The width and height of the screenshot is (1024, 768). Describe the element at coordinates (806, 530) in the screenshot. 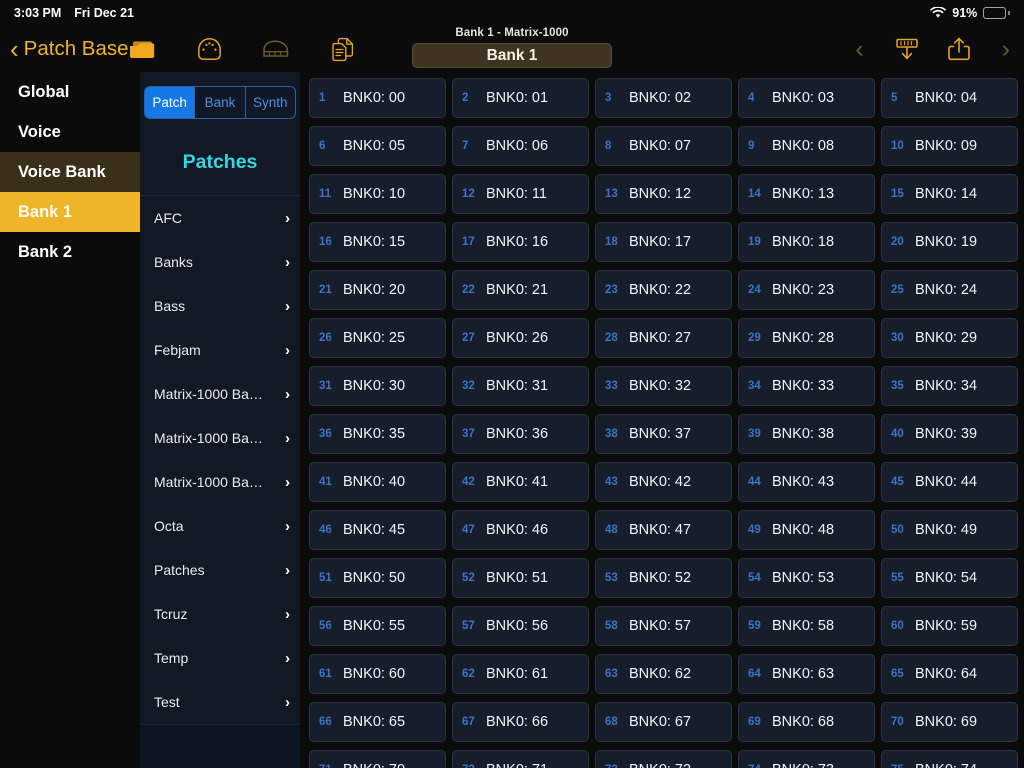

I see `patch-cell: 49 BNK0: 48` at that location.